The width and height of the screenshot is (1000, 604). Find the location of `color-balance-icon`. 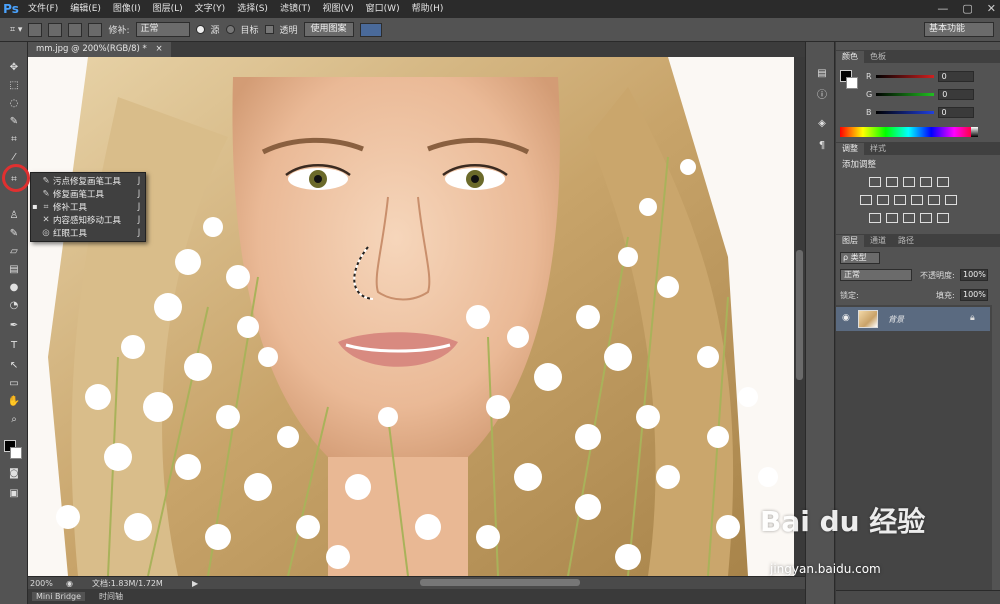

color-balance-icon is located at coordinates (883, 200).